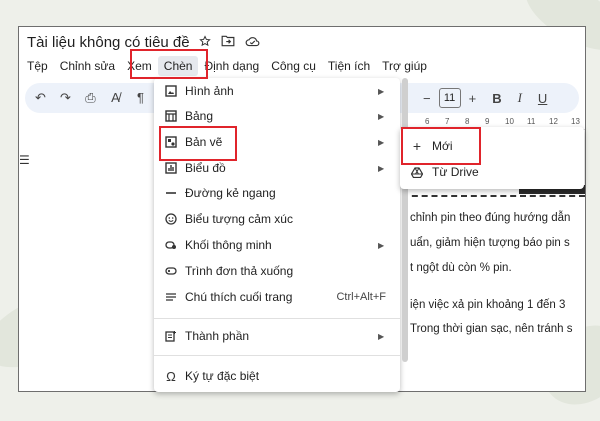  What do you see at coordinates (277, 245) in the screenshot?
I see `menu-item-smart-chips: Khối thông minh ▶` at bounding box center [277, 245].